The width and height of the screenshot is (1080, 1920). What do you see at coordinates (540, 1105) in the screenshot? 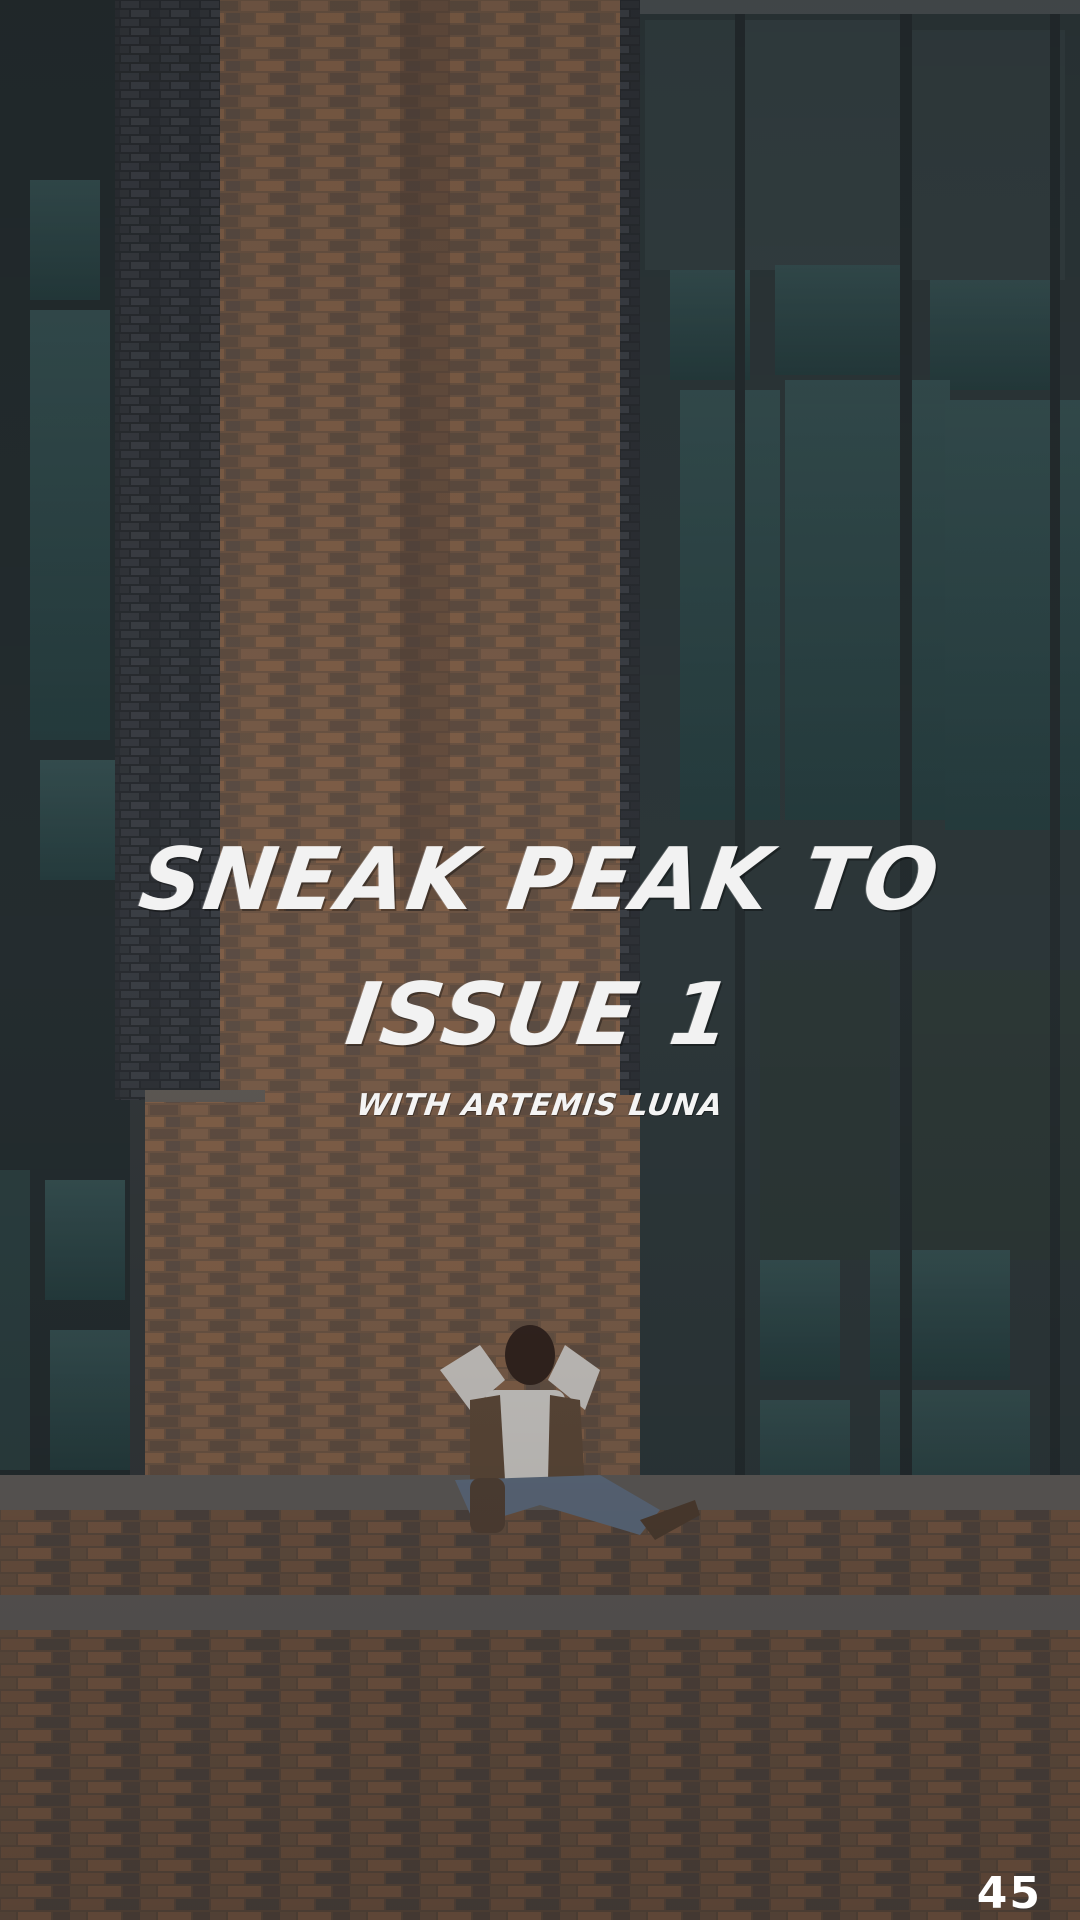
I see `subtitle: WITH ARTEMIS LUNA` at bounding box center [540, 1105].